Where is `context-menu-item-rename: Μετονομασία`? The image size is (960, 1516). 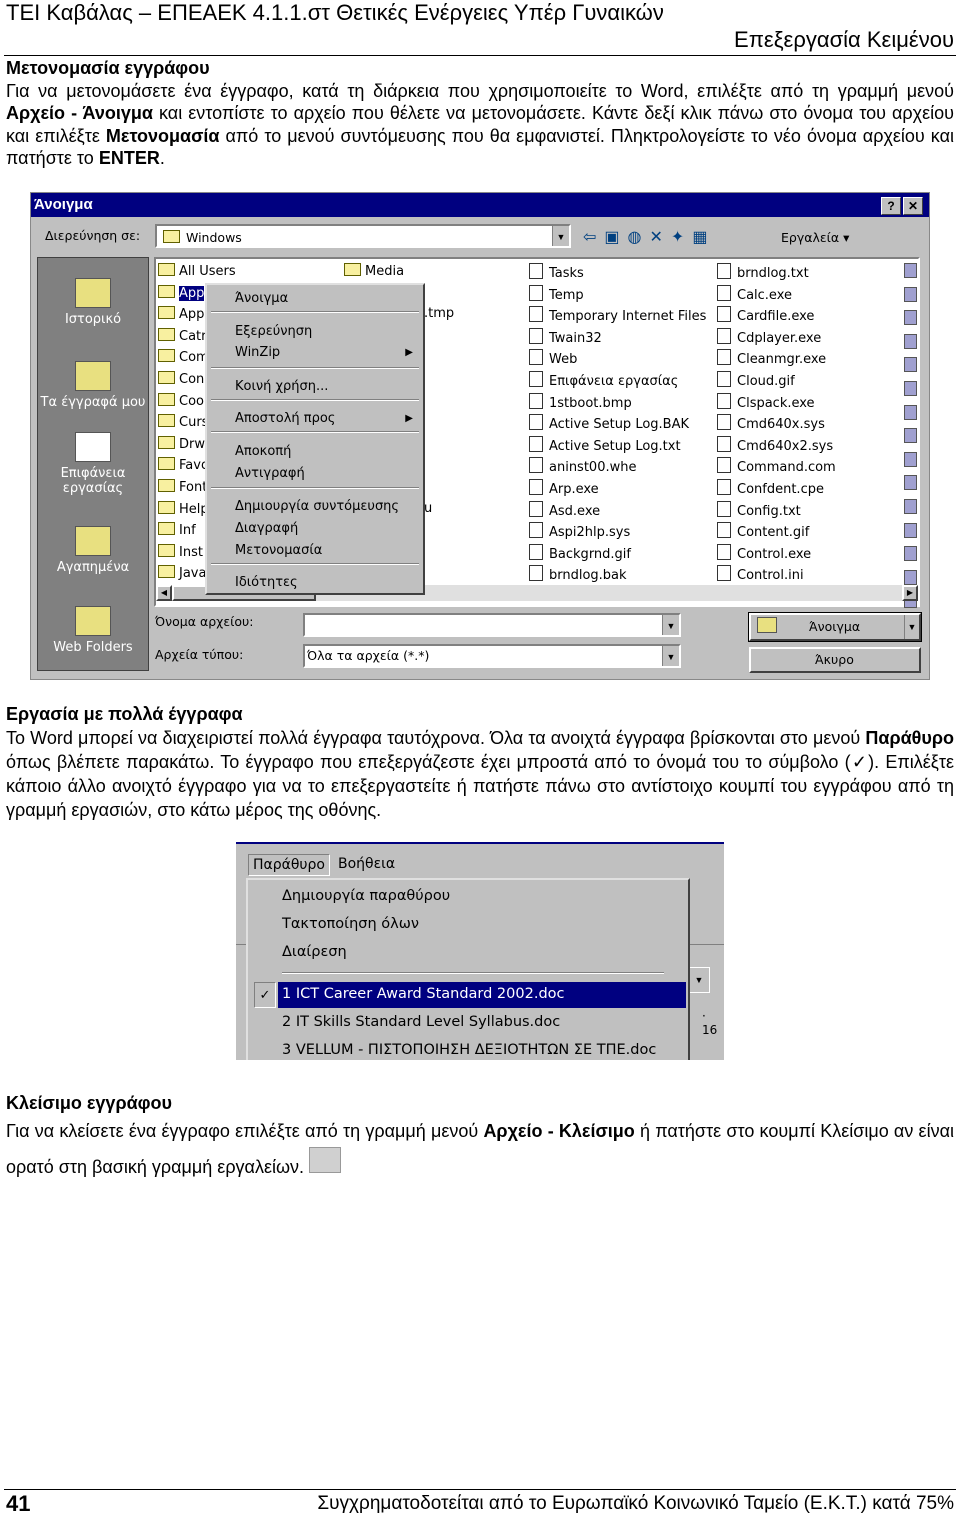
context-menu-item-rename: Μετονομασία is located at coordinates (278, 550).